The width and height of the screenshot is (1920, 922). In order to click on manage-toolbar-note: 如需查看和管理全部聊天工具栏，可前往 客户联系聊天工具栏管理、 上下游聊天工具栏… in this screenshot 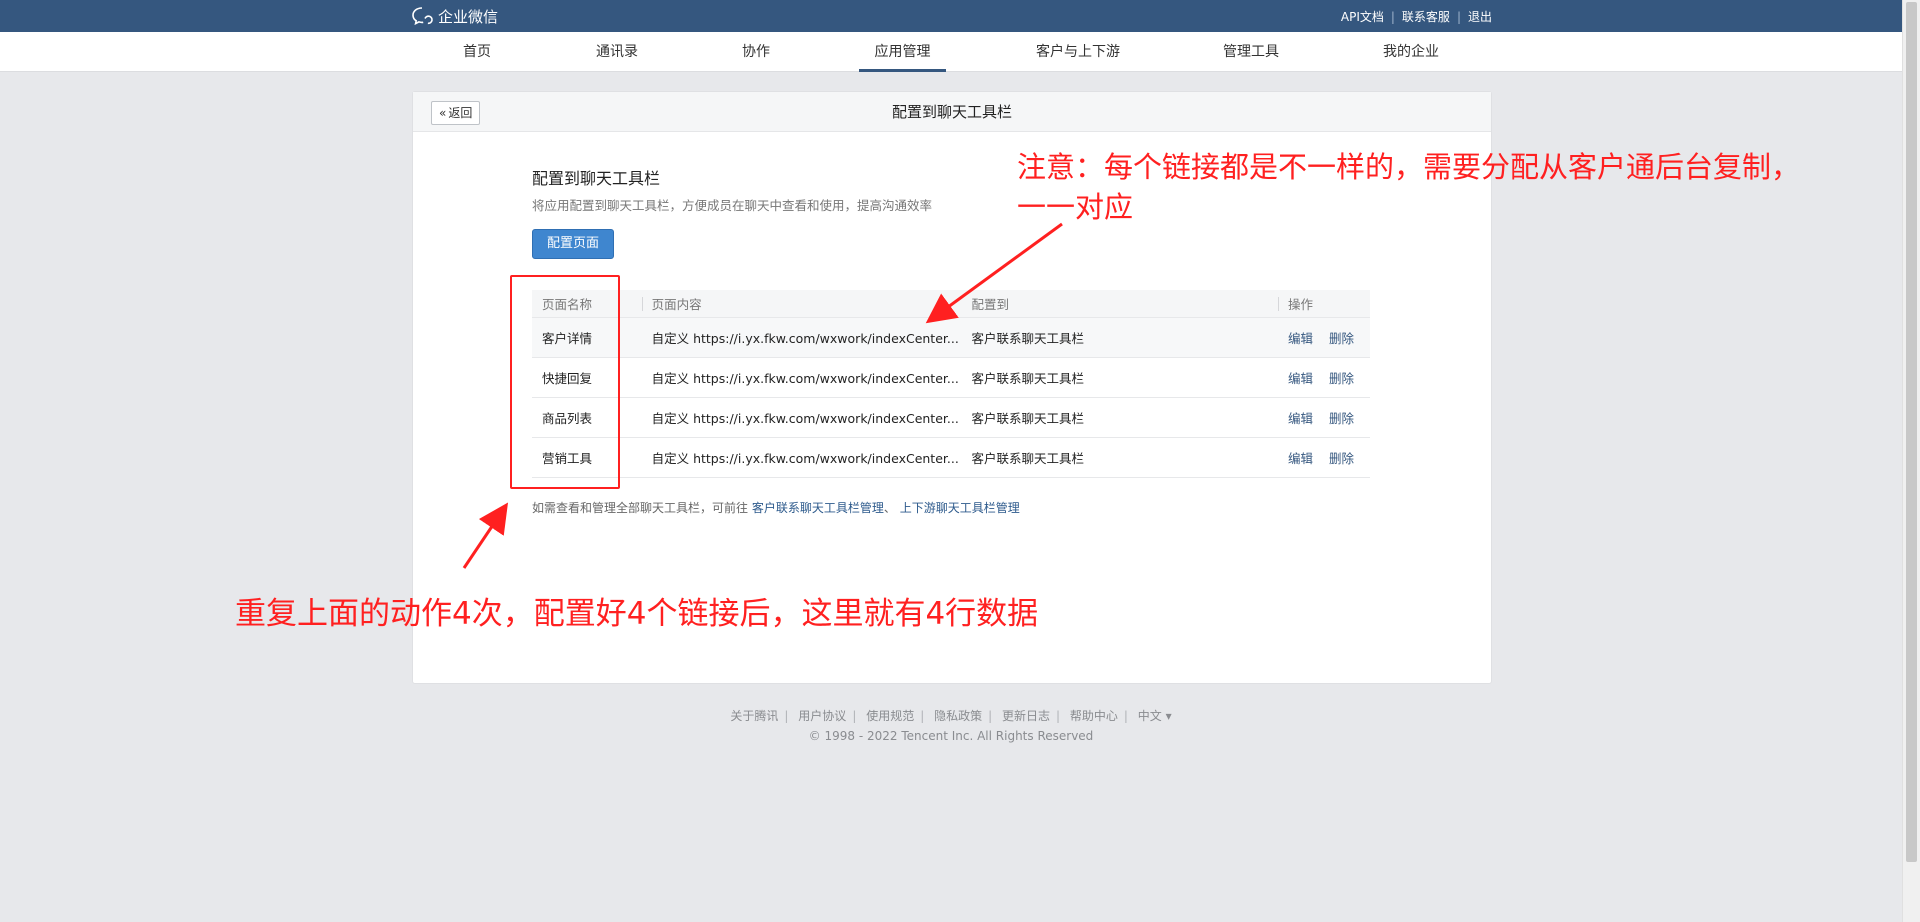, I will do `click(776, 508)`.